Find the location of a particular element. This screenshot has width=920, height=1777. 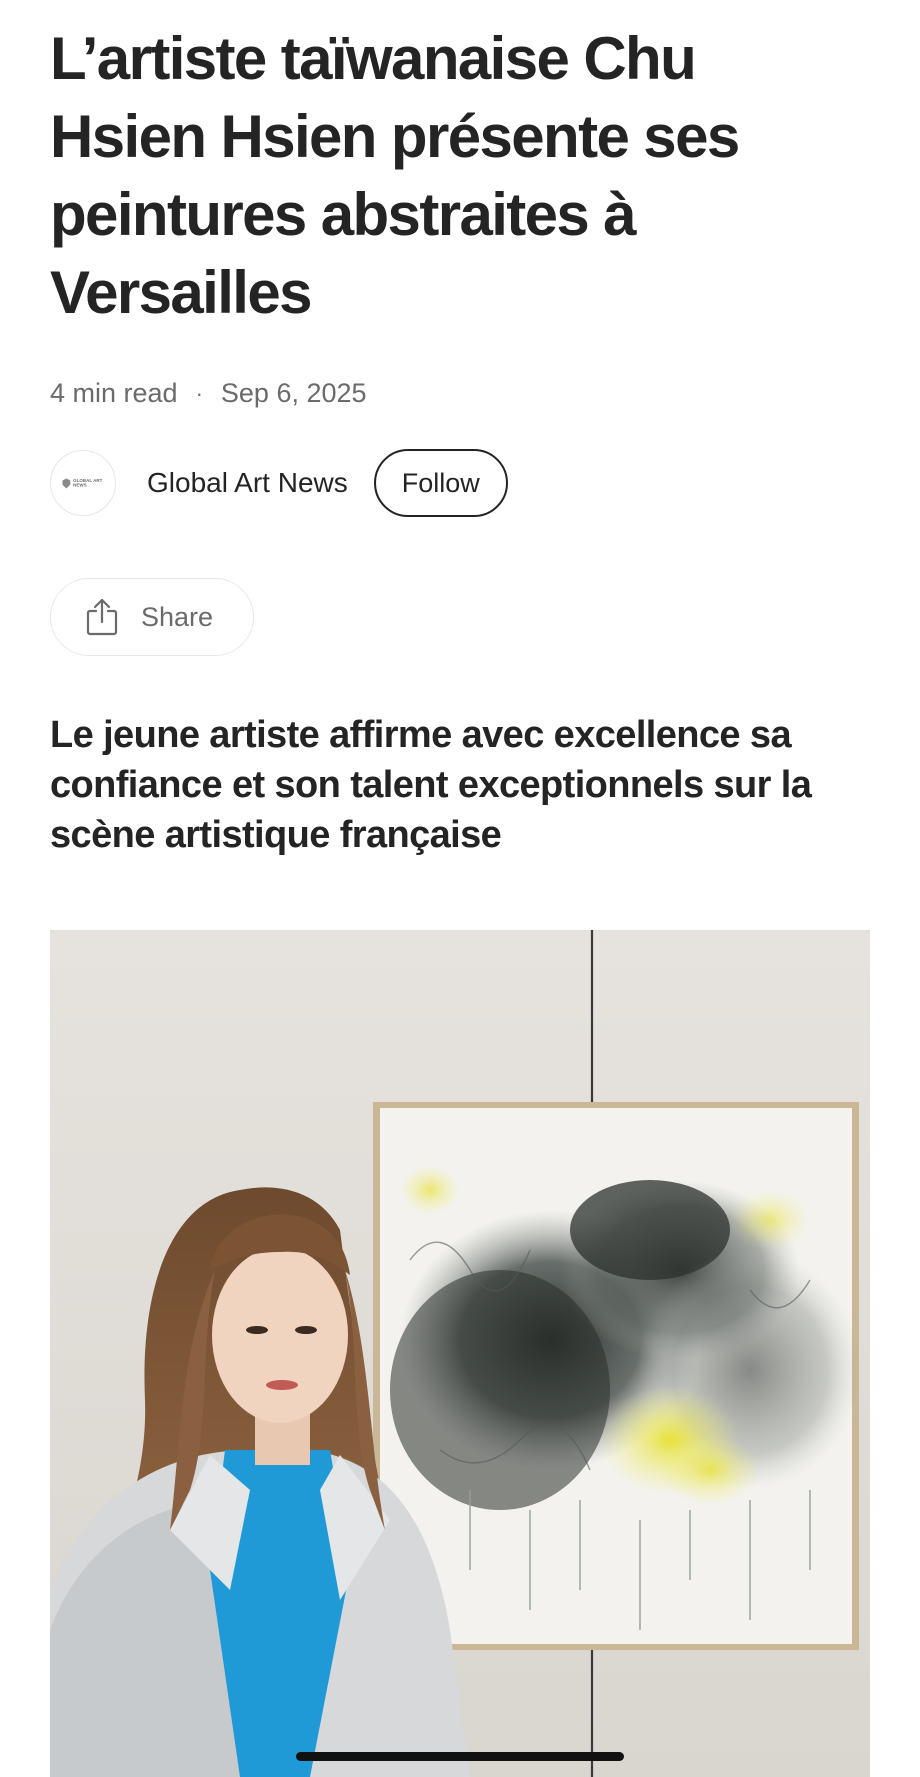

avatar-logo-text: GLOBAL ART NEWS is located at coordinates (88, 482).